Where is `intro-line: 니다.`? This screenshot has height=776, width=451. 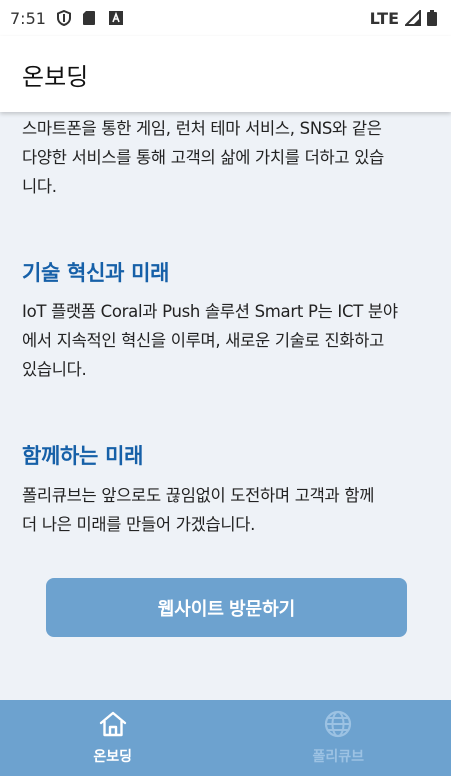 intro-line: 니다. is located at coordinates (39, 186).